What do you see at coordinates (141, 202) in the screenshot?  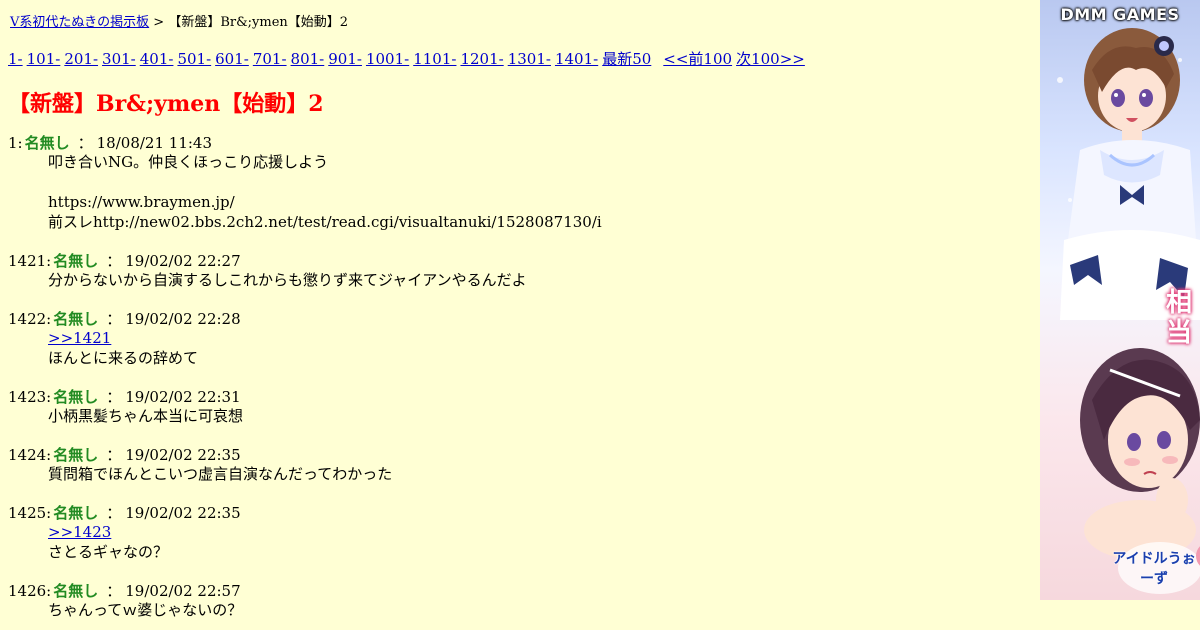 I see `post-text-line: https://www.braymen.jp/` at bounding box center [141, 202].